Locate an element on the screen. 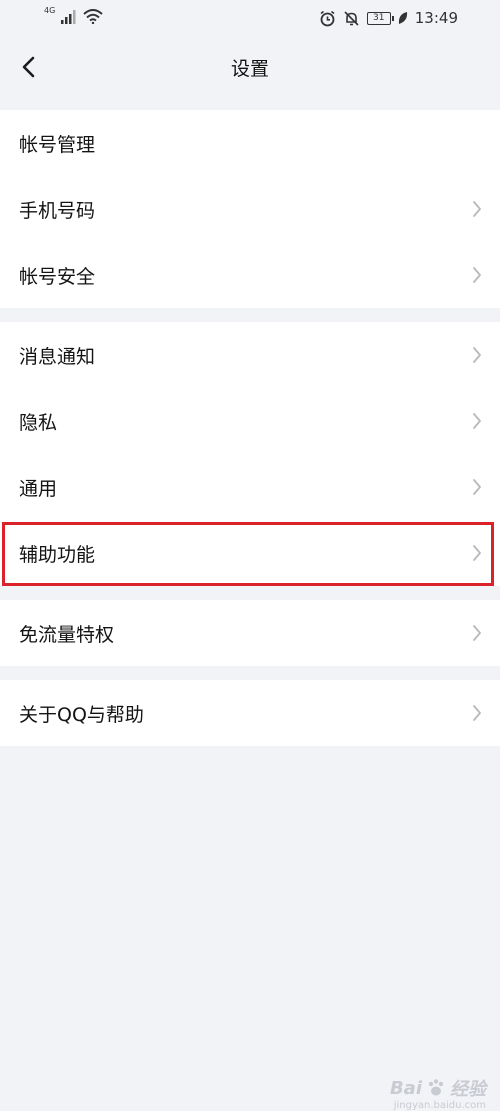  settings-item-accessibility: 辅助功能 is located at coordinates (250, 553).